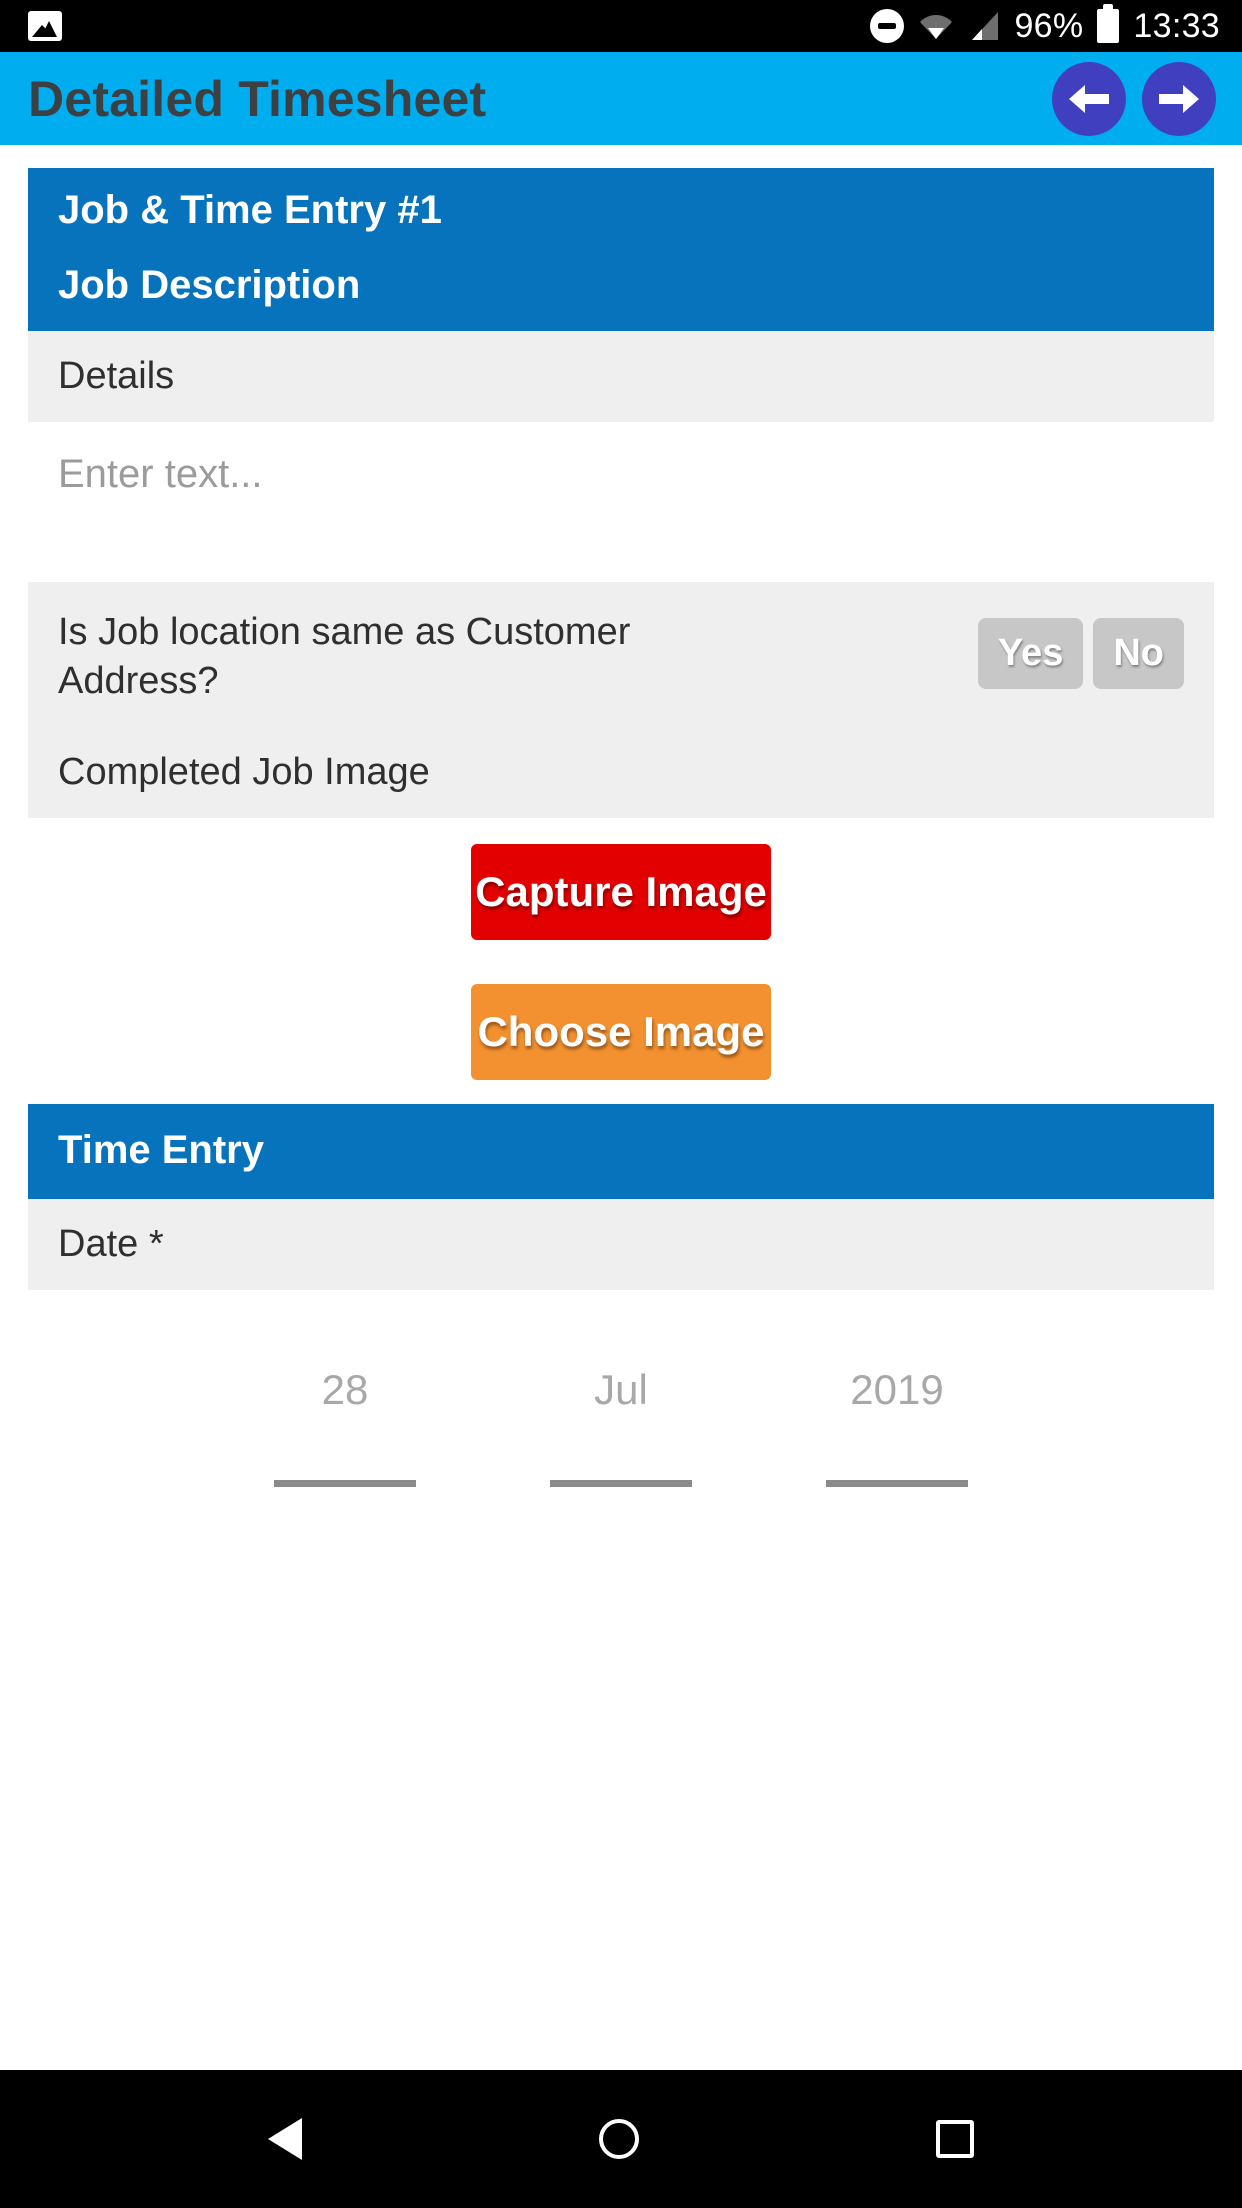 This screenshot has width=1242, height=2208. I want to click on previous-entry-button, so click(1089, 98).